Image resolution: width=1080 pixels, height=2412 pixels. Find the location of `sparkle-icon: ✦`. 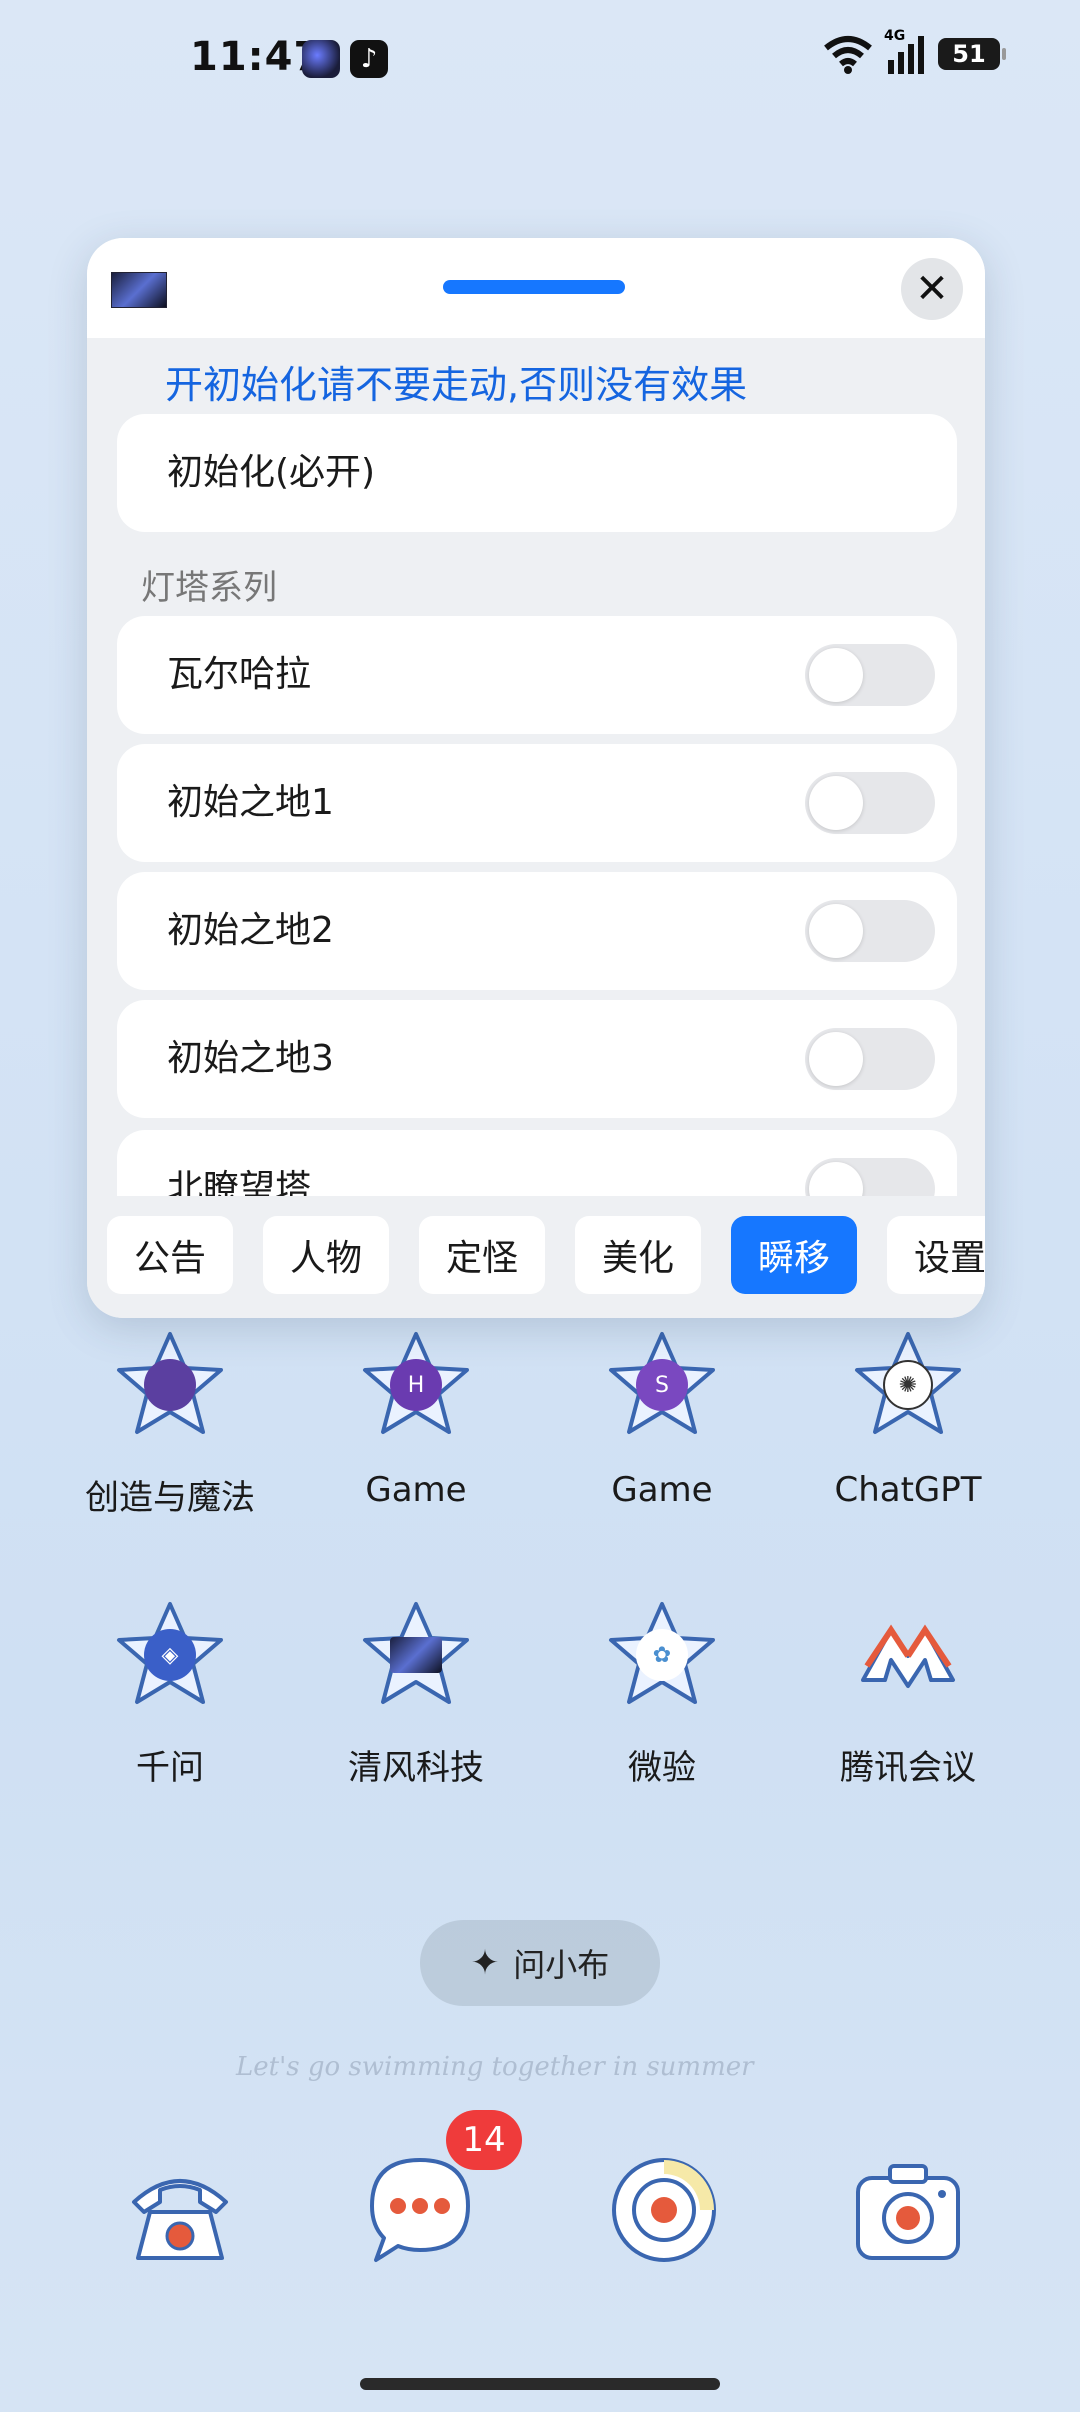

sparkle-icon: ✦ is located at coordinates (485, 1963).